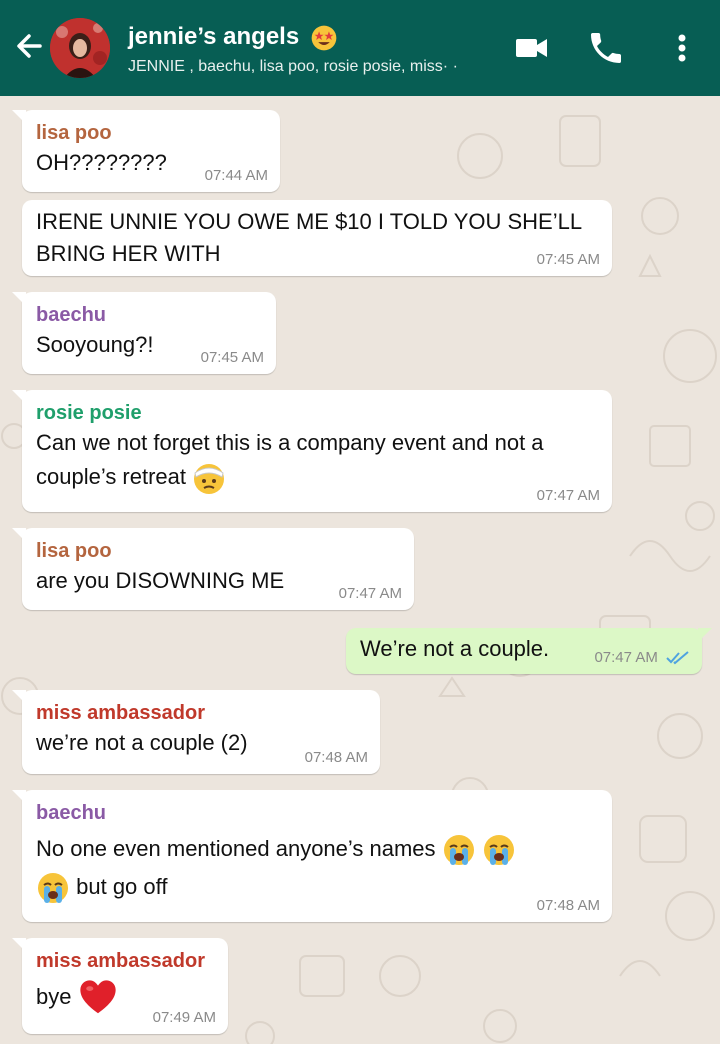 This screenshot has height=1044, width=720. What do you see at coordinates (184, 1017) in the screenshot?
I see `message-time: 07:49 AM` at bounding box center [184, 1017].